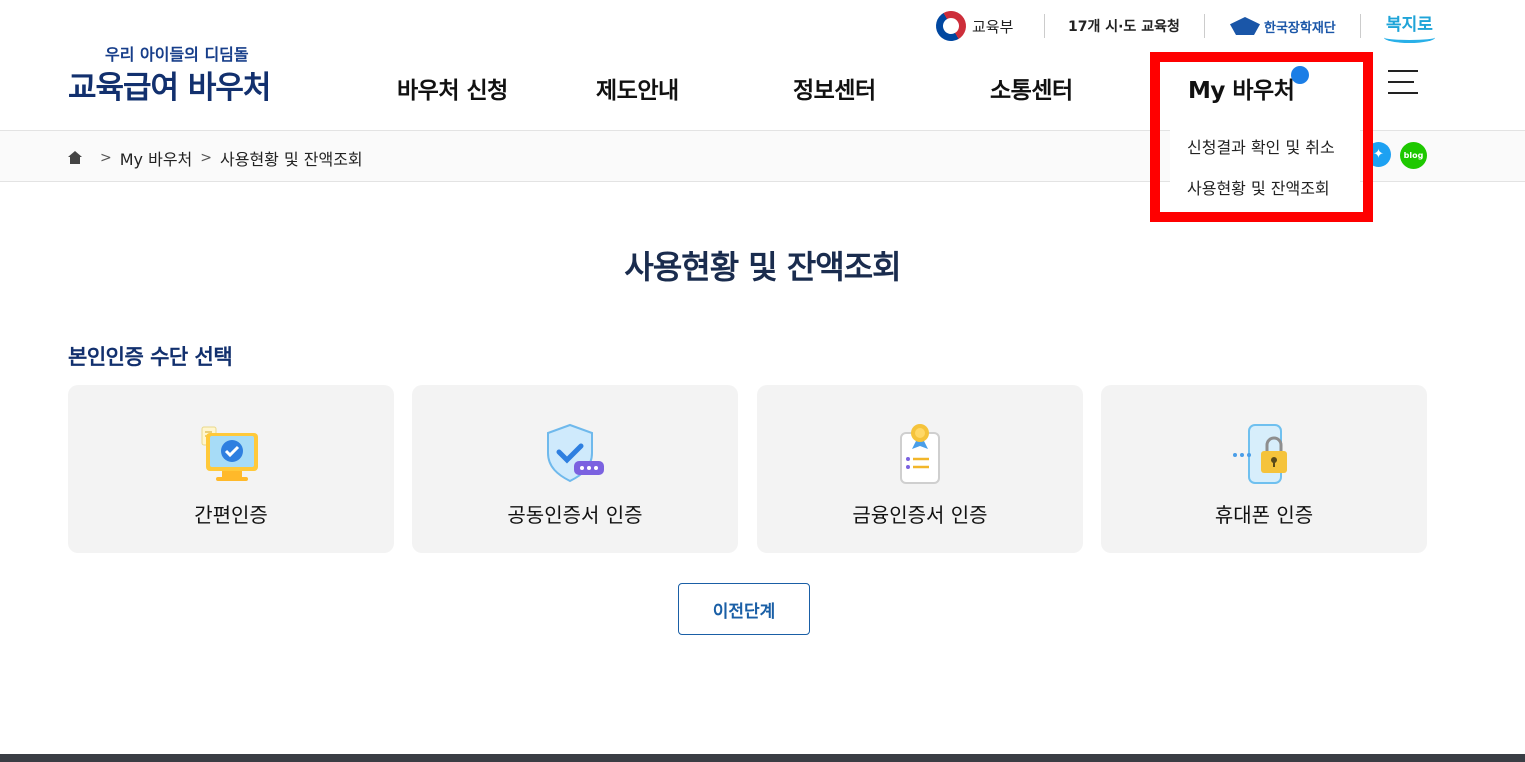  Describe the element at coordinates (575, 515) in the screenshot. I see `card-label: 공동인증서 인증` at that location.